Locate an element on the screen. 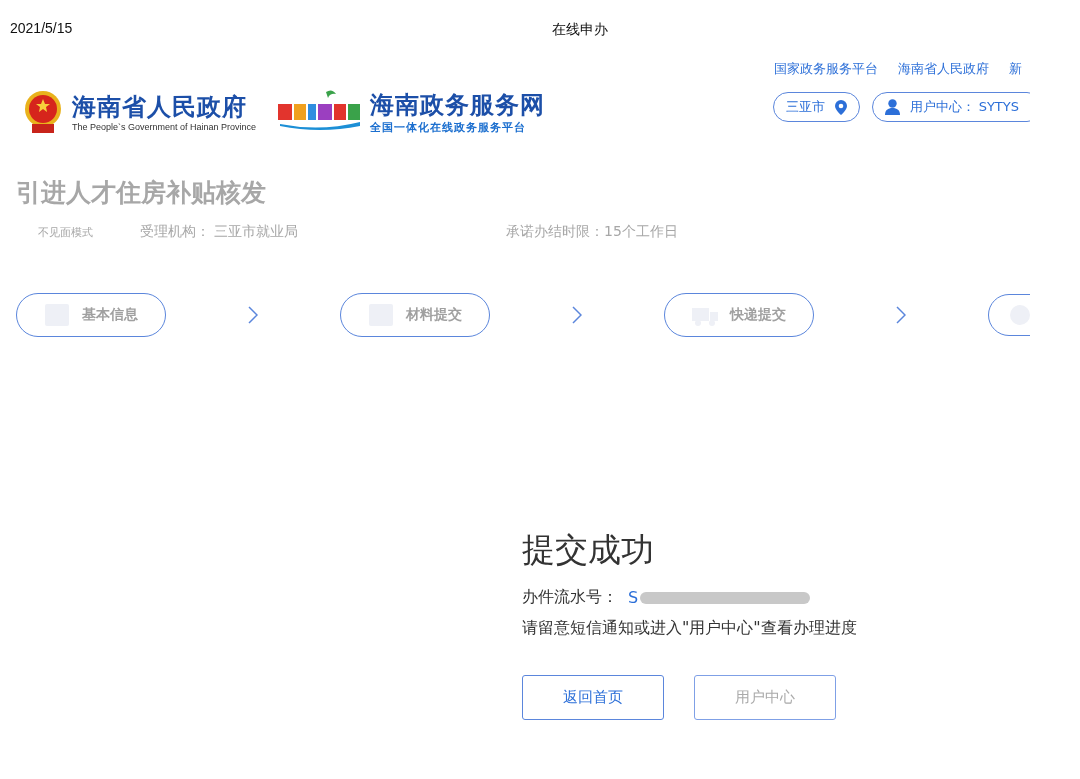 The height and width of the screenshot is (779, 1080). city-selector: 三亚市 is located at coordinates (816, 107).